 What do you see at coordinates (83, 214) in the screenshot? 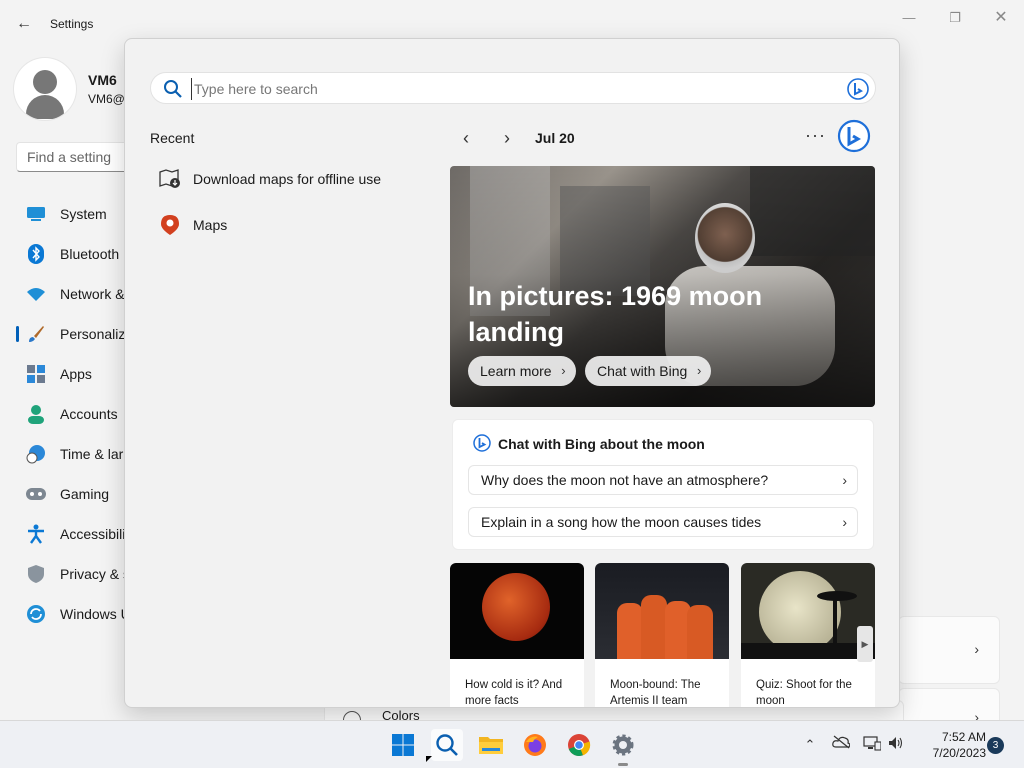
I see `nav-label: System` at bounding box center [83, 214].